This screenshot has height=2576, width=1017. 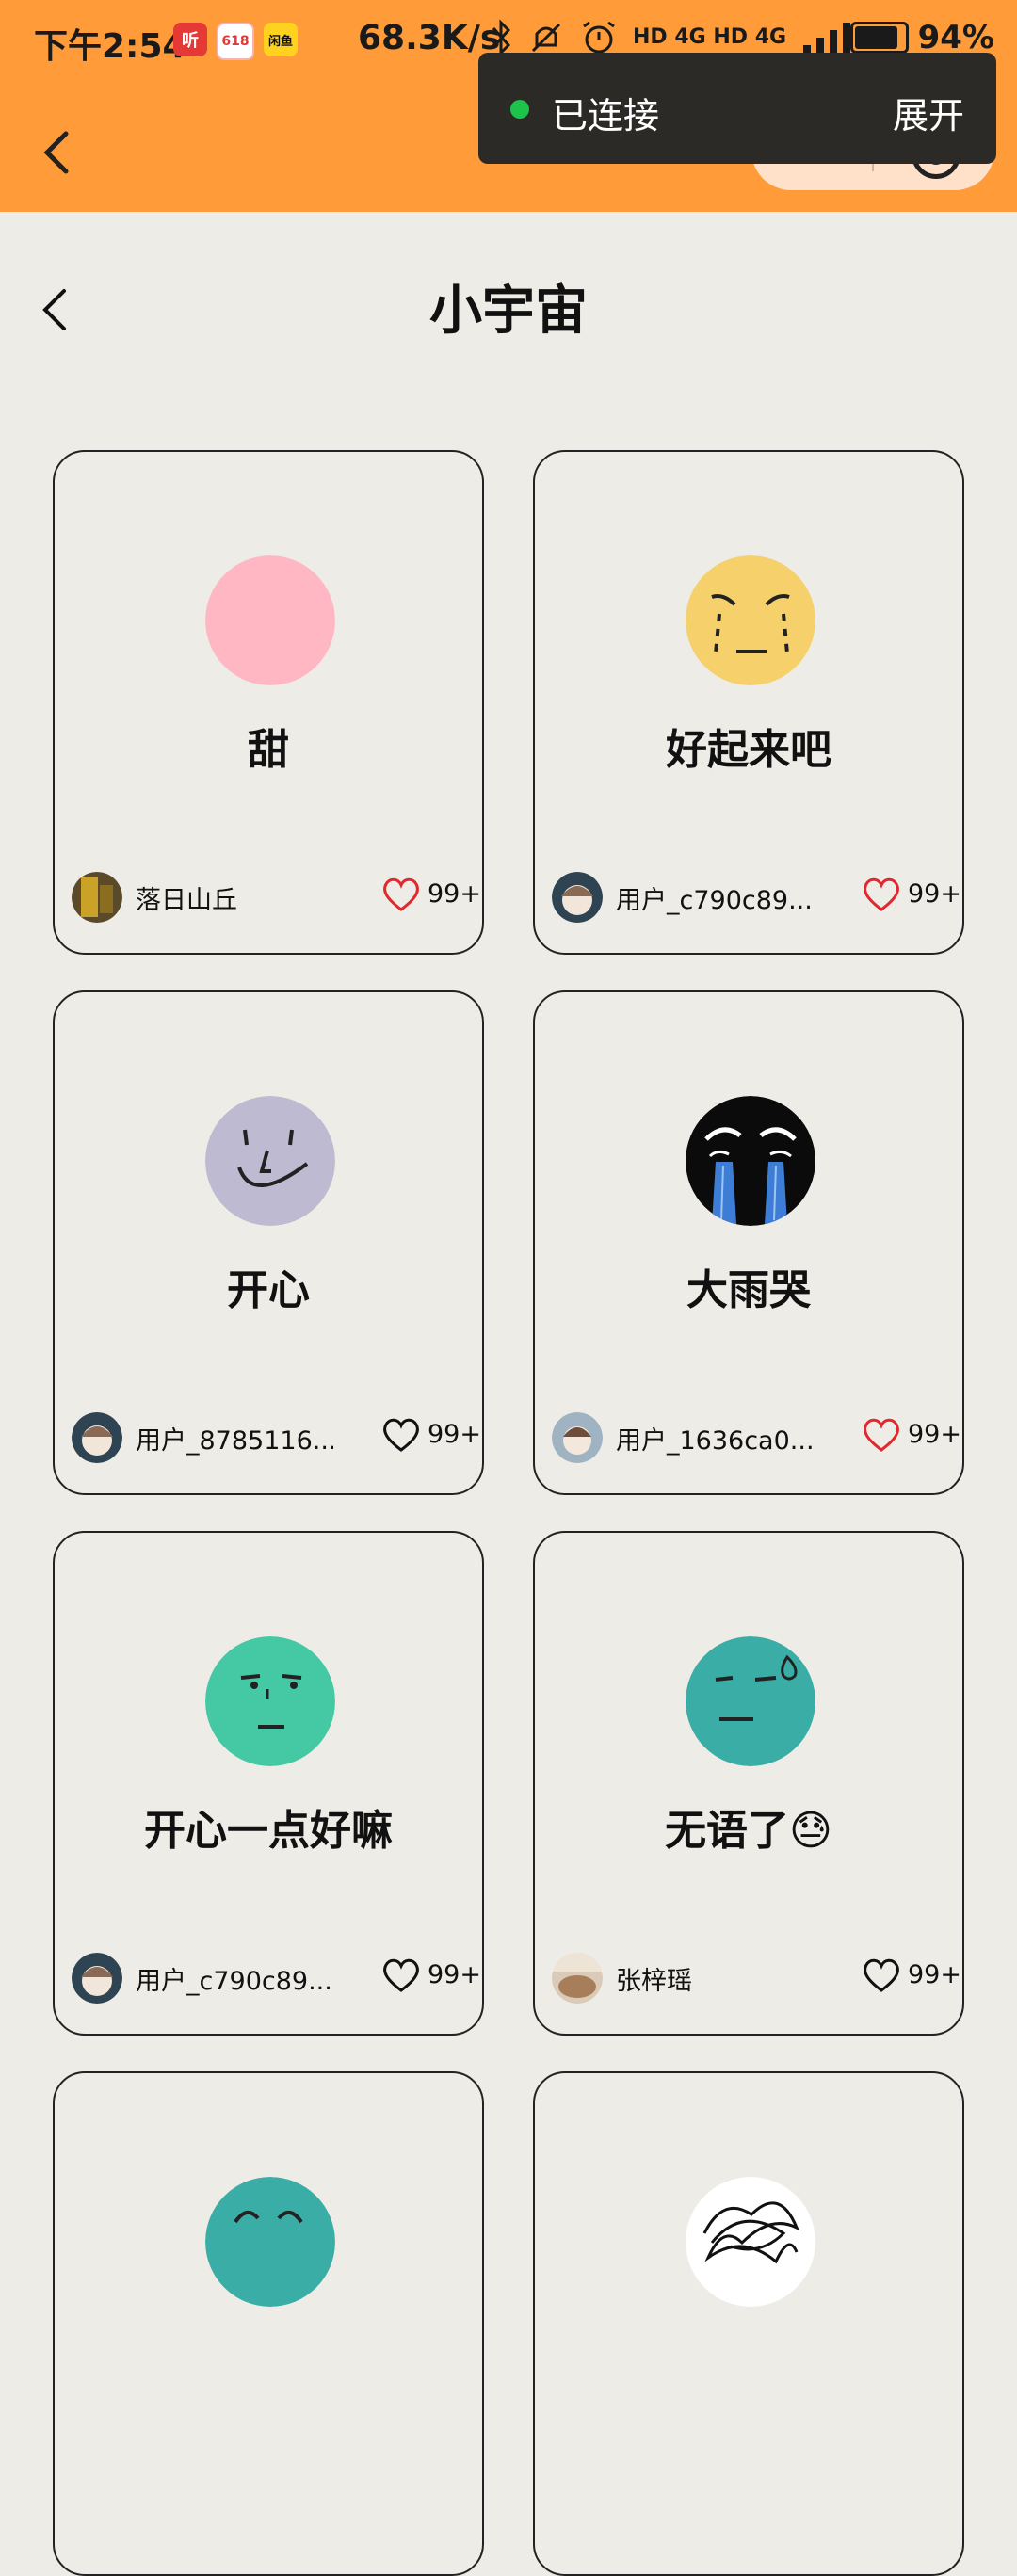 What do you see at coordinates (429, 38) in the screenshot?
I see `network-speed: 68.3K/s` at bounding box center [429, 38].